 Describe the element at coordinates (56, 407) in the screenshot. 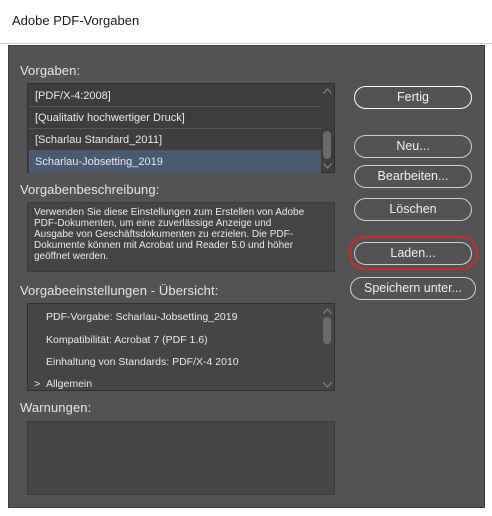

I see `warnings-label: Warnungen:` at that location.